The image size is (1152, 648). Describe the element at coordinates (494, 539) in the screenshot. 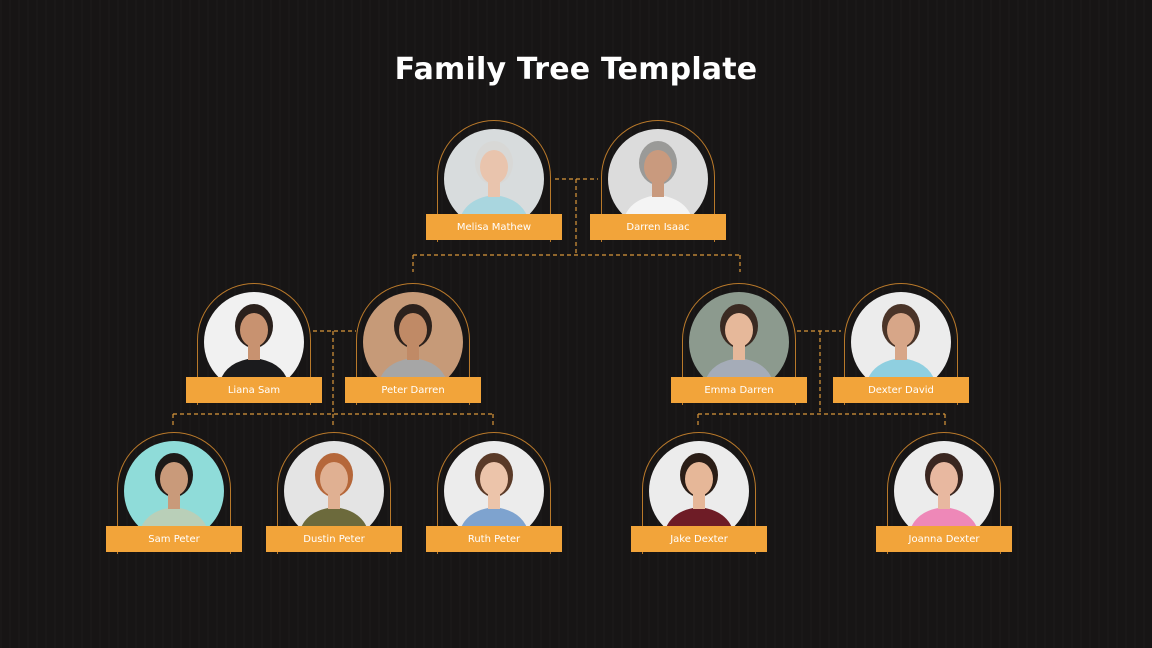

I see `name-label: Ruth Peter` at that location.